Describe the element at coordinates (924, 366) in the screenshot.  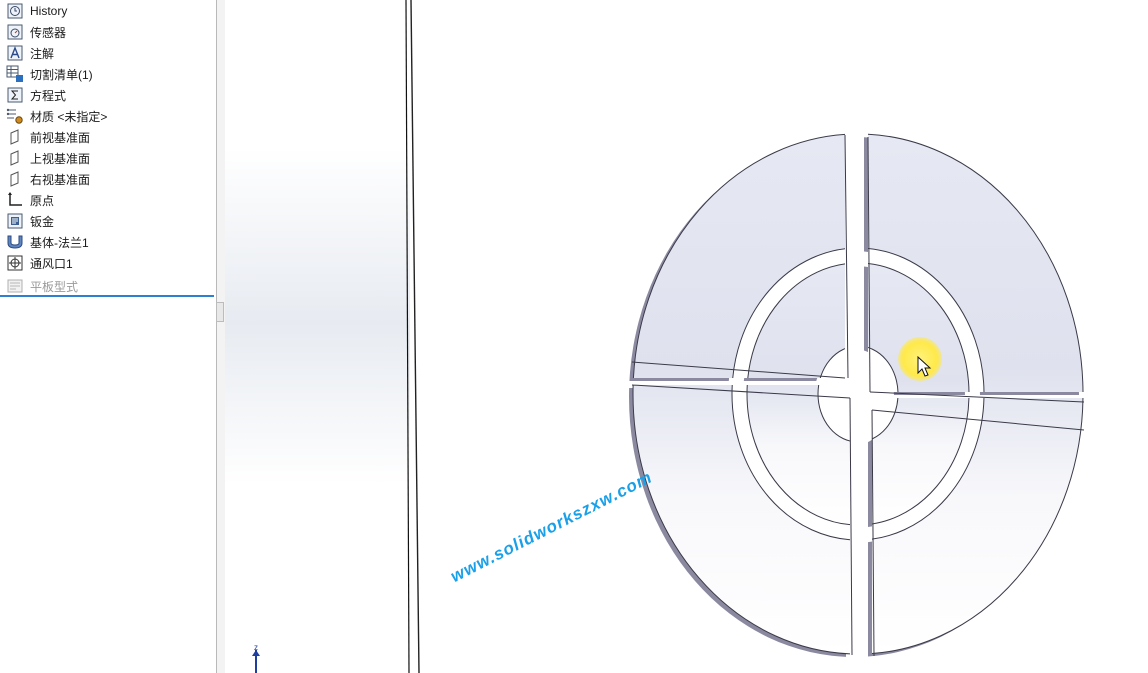
I see `mouse-cursor-icon` at that location.